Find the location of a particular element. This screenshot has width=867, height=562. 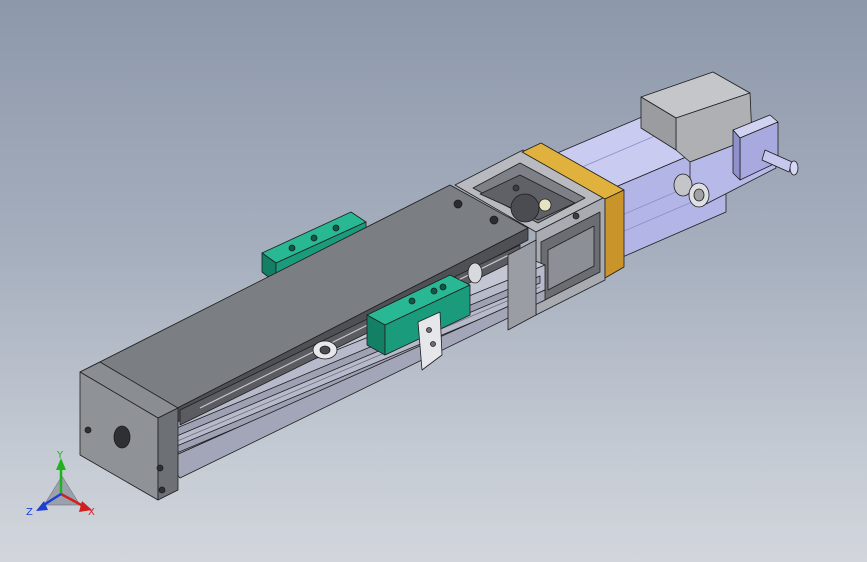

sensor-bracket is located at coordinates (430, 341).